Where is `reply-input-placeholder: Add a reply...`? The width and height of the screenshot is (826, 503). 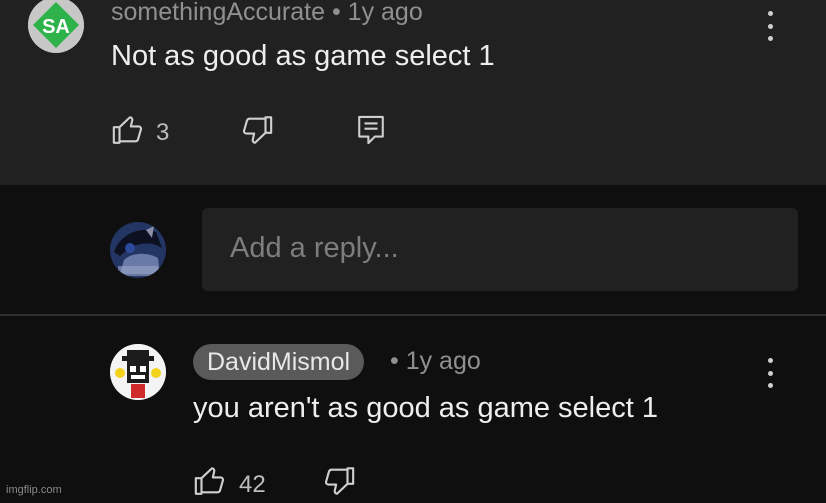
reply-input-placeholder: Add a reply... is located at coordinates (314, 248).